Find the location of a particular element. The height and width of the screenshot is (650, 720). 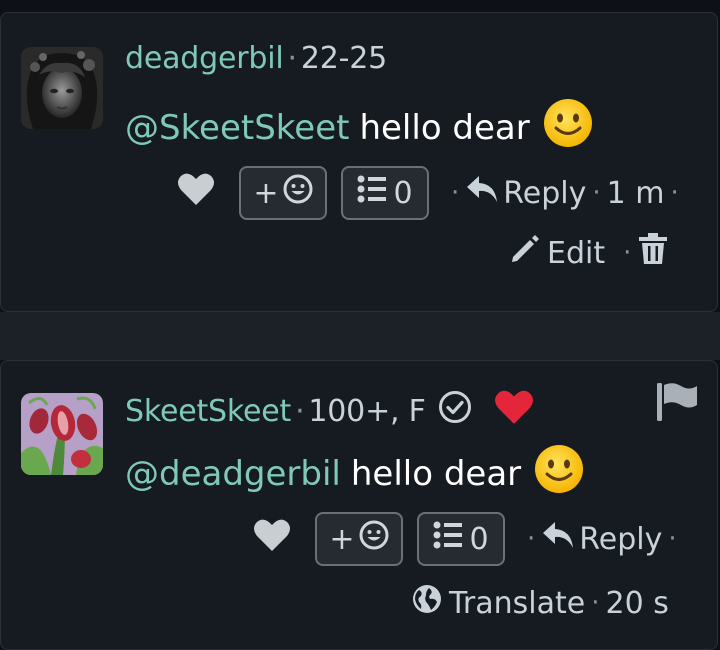

username: deadgerbil is located at coordinates (204, 58).